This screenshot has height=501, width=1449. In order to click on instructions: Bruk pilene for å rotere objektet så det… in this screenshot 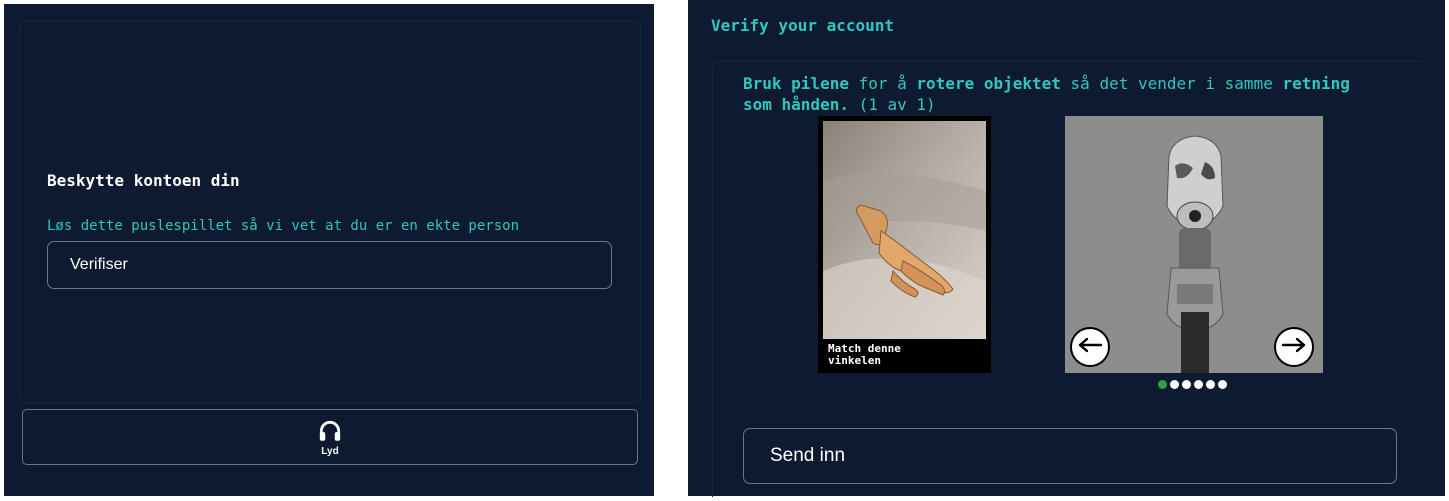, I will do `click(1063, 94)`.